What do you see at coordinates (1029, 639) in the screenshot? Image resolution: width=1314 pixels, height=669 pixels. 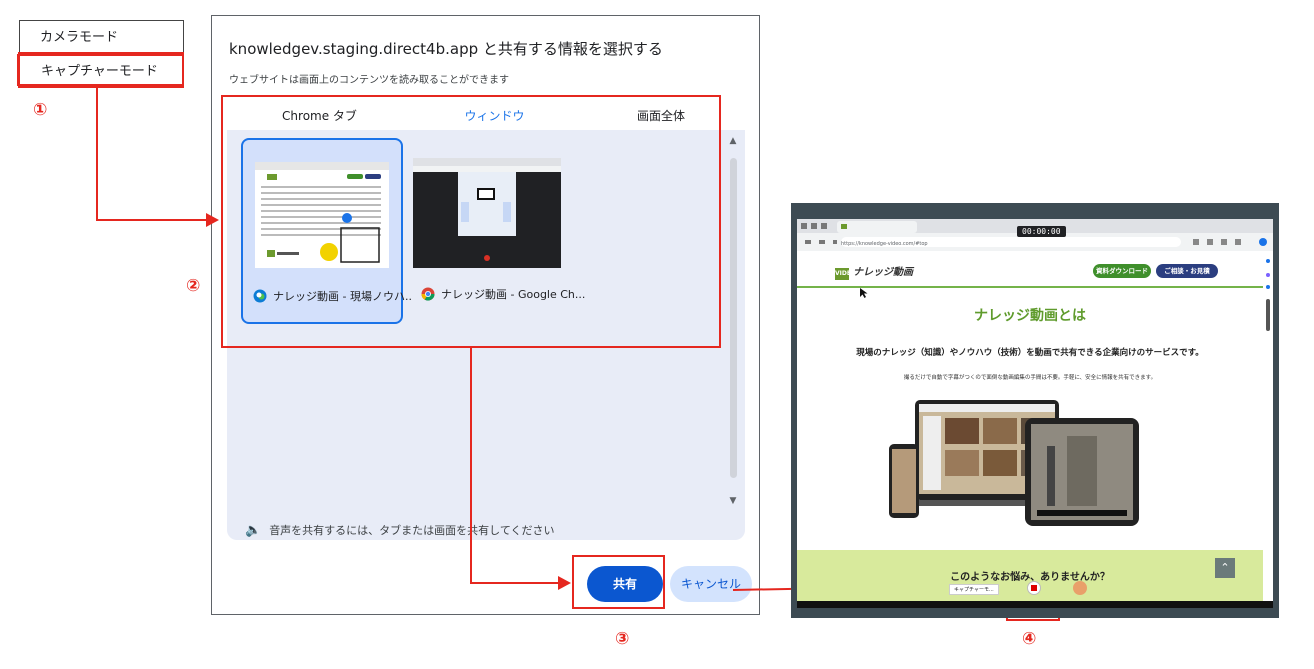 I see `step-4-label: ④` at bounding box center [1029, 639].